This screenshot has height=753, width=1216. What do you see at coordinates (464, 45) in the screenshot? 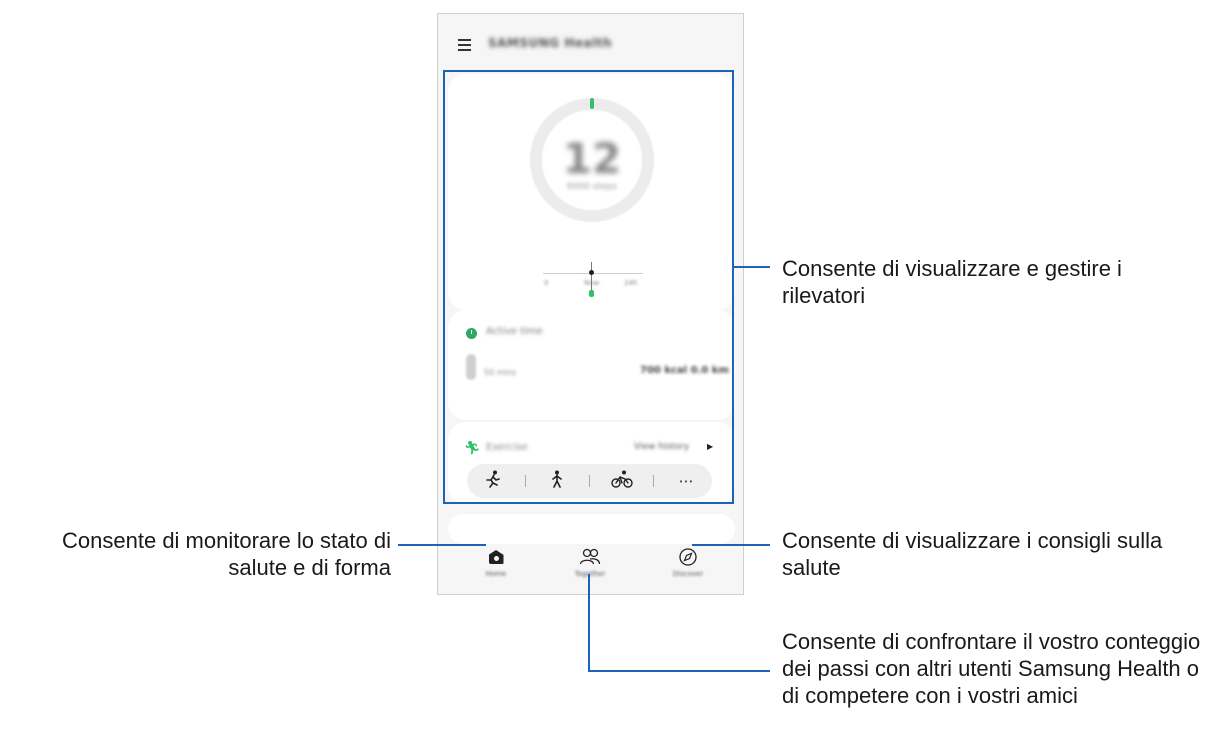
I see `menu-icon` at bounding box center [464, 45].